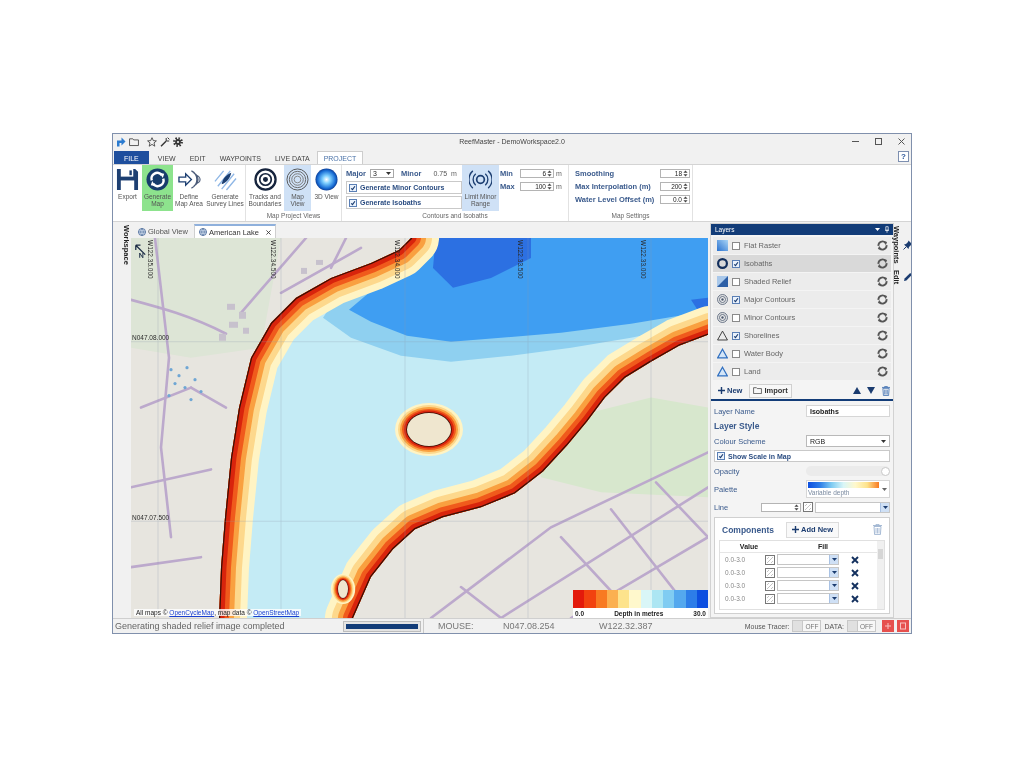 The width and height of the screenshot is (1024, 768). What do you see at coordinates (848, 471) in the screenshot?
I see `opacity-slider` at bounding box center [848, 471].